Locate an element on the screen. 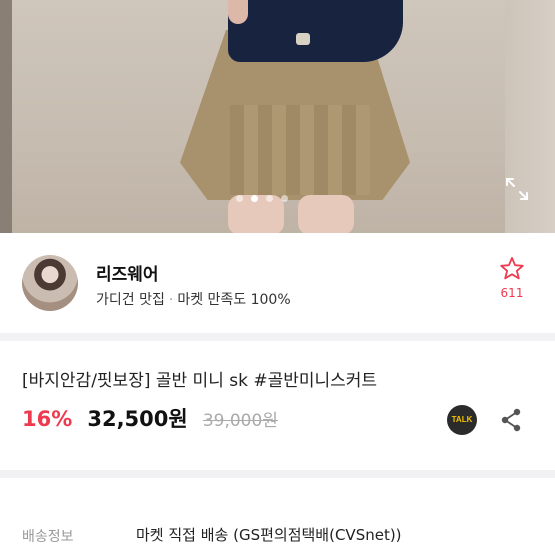 Image resolution: width=555 pixels, height=555 pixels. sale-price: 32,500원 is located at coordinates (137, 419).